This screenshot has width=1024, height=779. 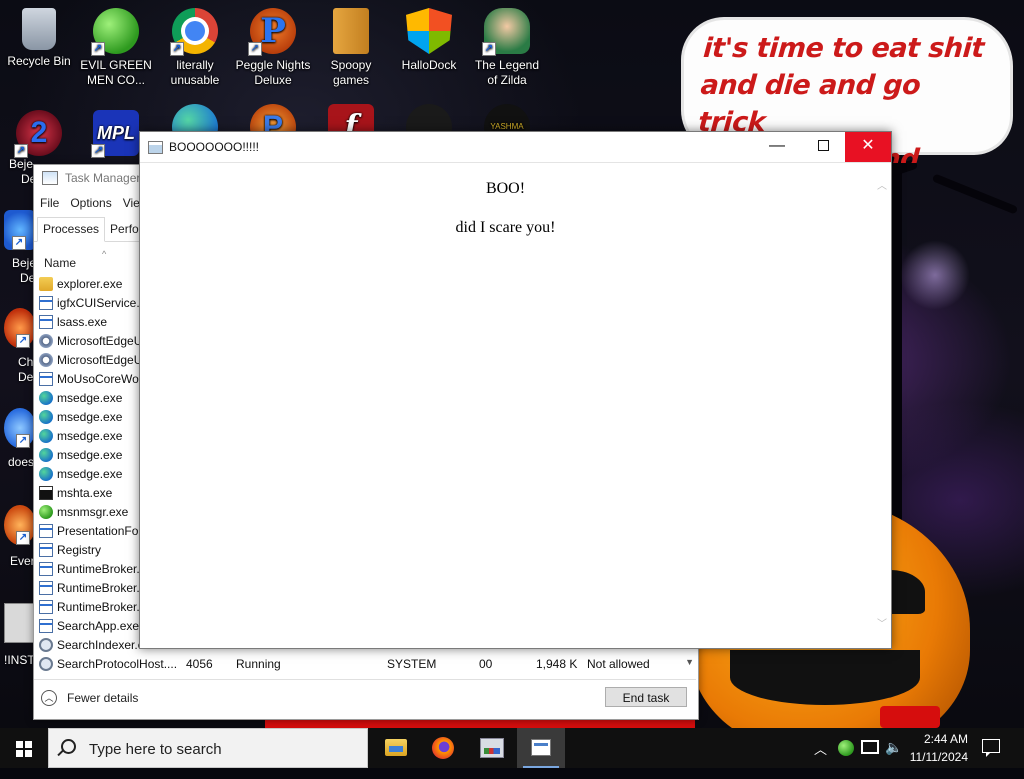 What do you see at coordinates (60, 263) in the screenshot?
I see `column-name-header: Name` at bounding box center [60, 263].